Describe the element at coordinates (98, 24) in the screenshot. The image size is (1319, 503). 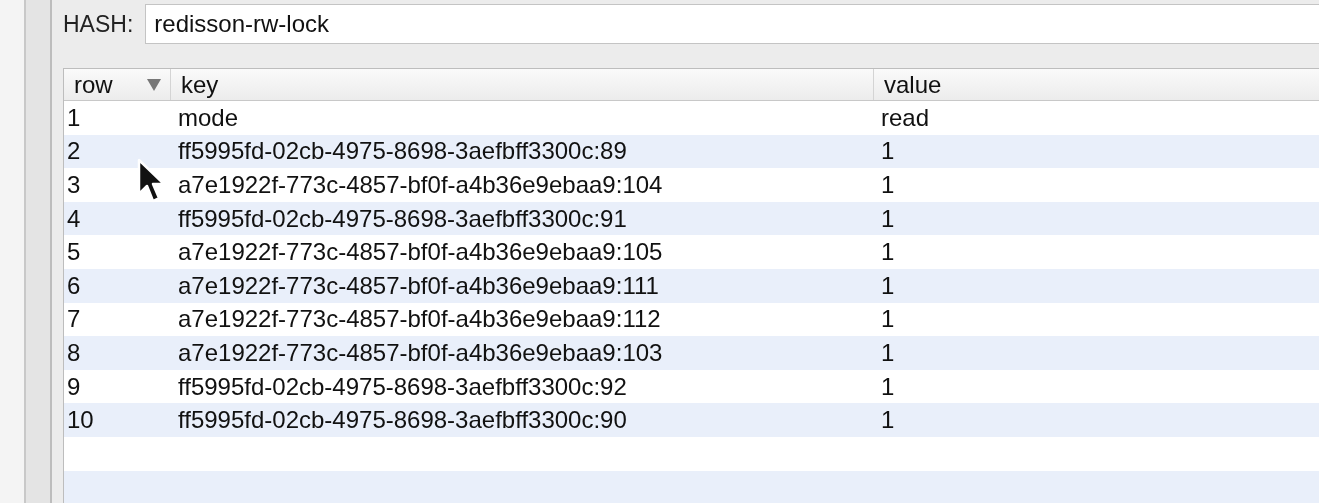
I see `hash-label: HASH:` at that location.